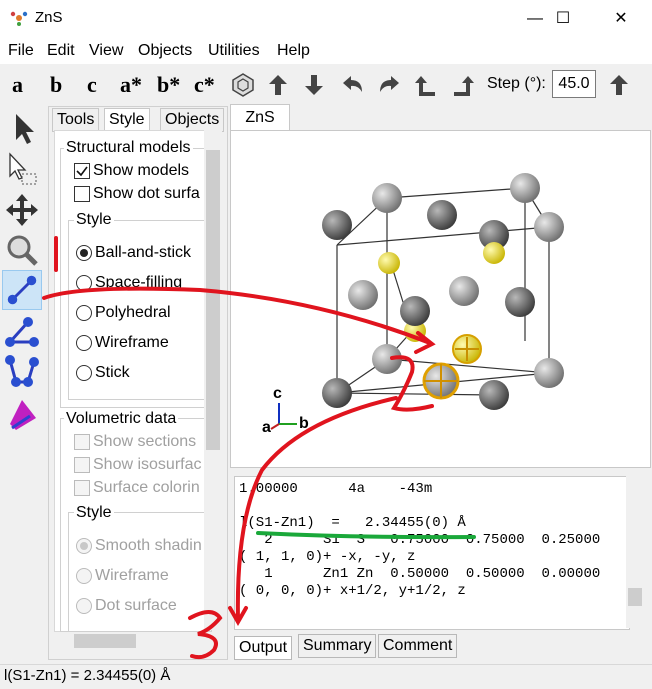  Describe the element at coordinates (148, 545) in the screenshot. I see `smooth-shading-label: Smooth shadin` at that location.